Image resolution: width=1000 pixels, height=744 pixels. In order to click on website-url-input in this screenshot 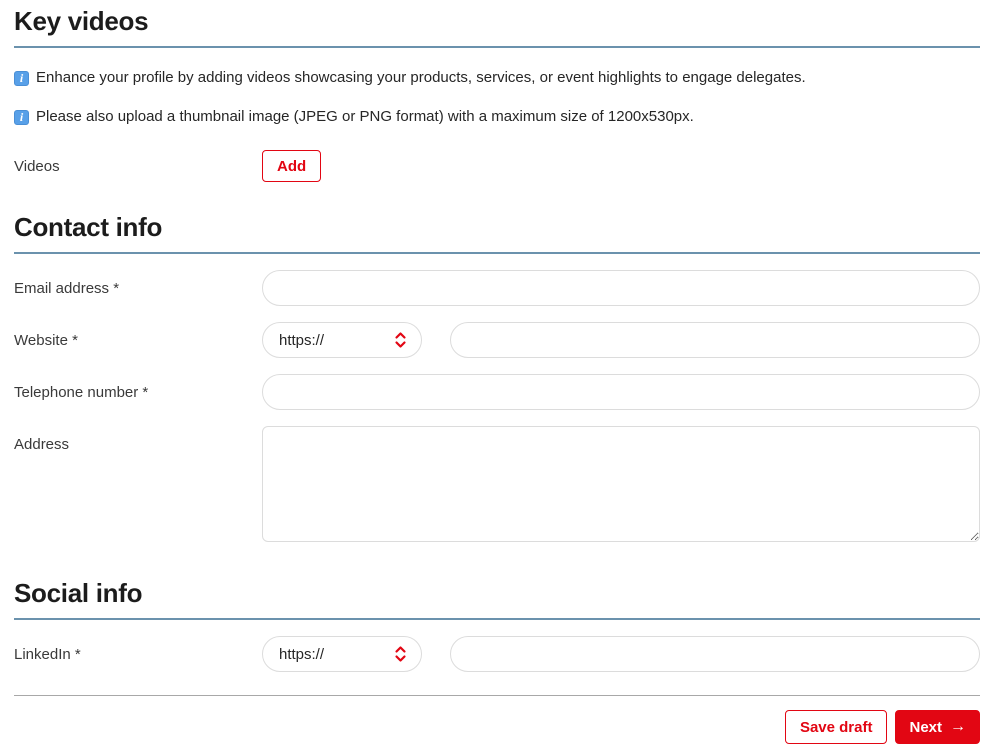, I will do `click(715, 340)`.